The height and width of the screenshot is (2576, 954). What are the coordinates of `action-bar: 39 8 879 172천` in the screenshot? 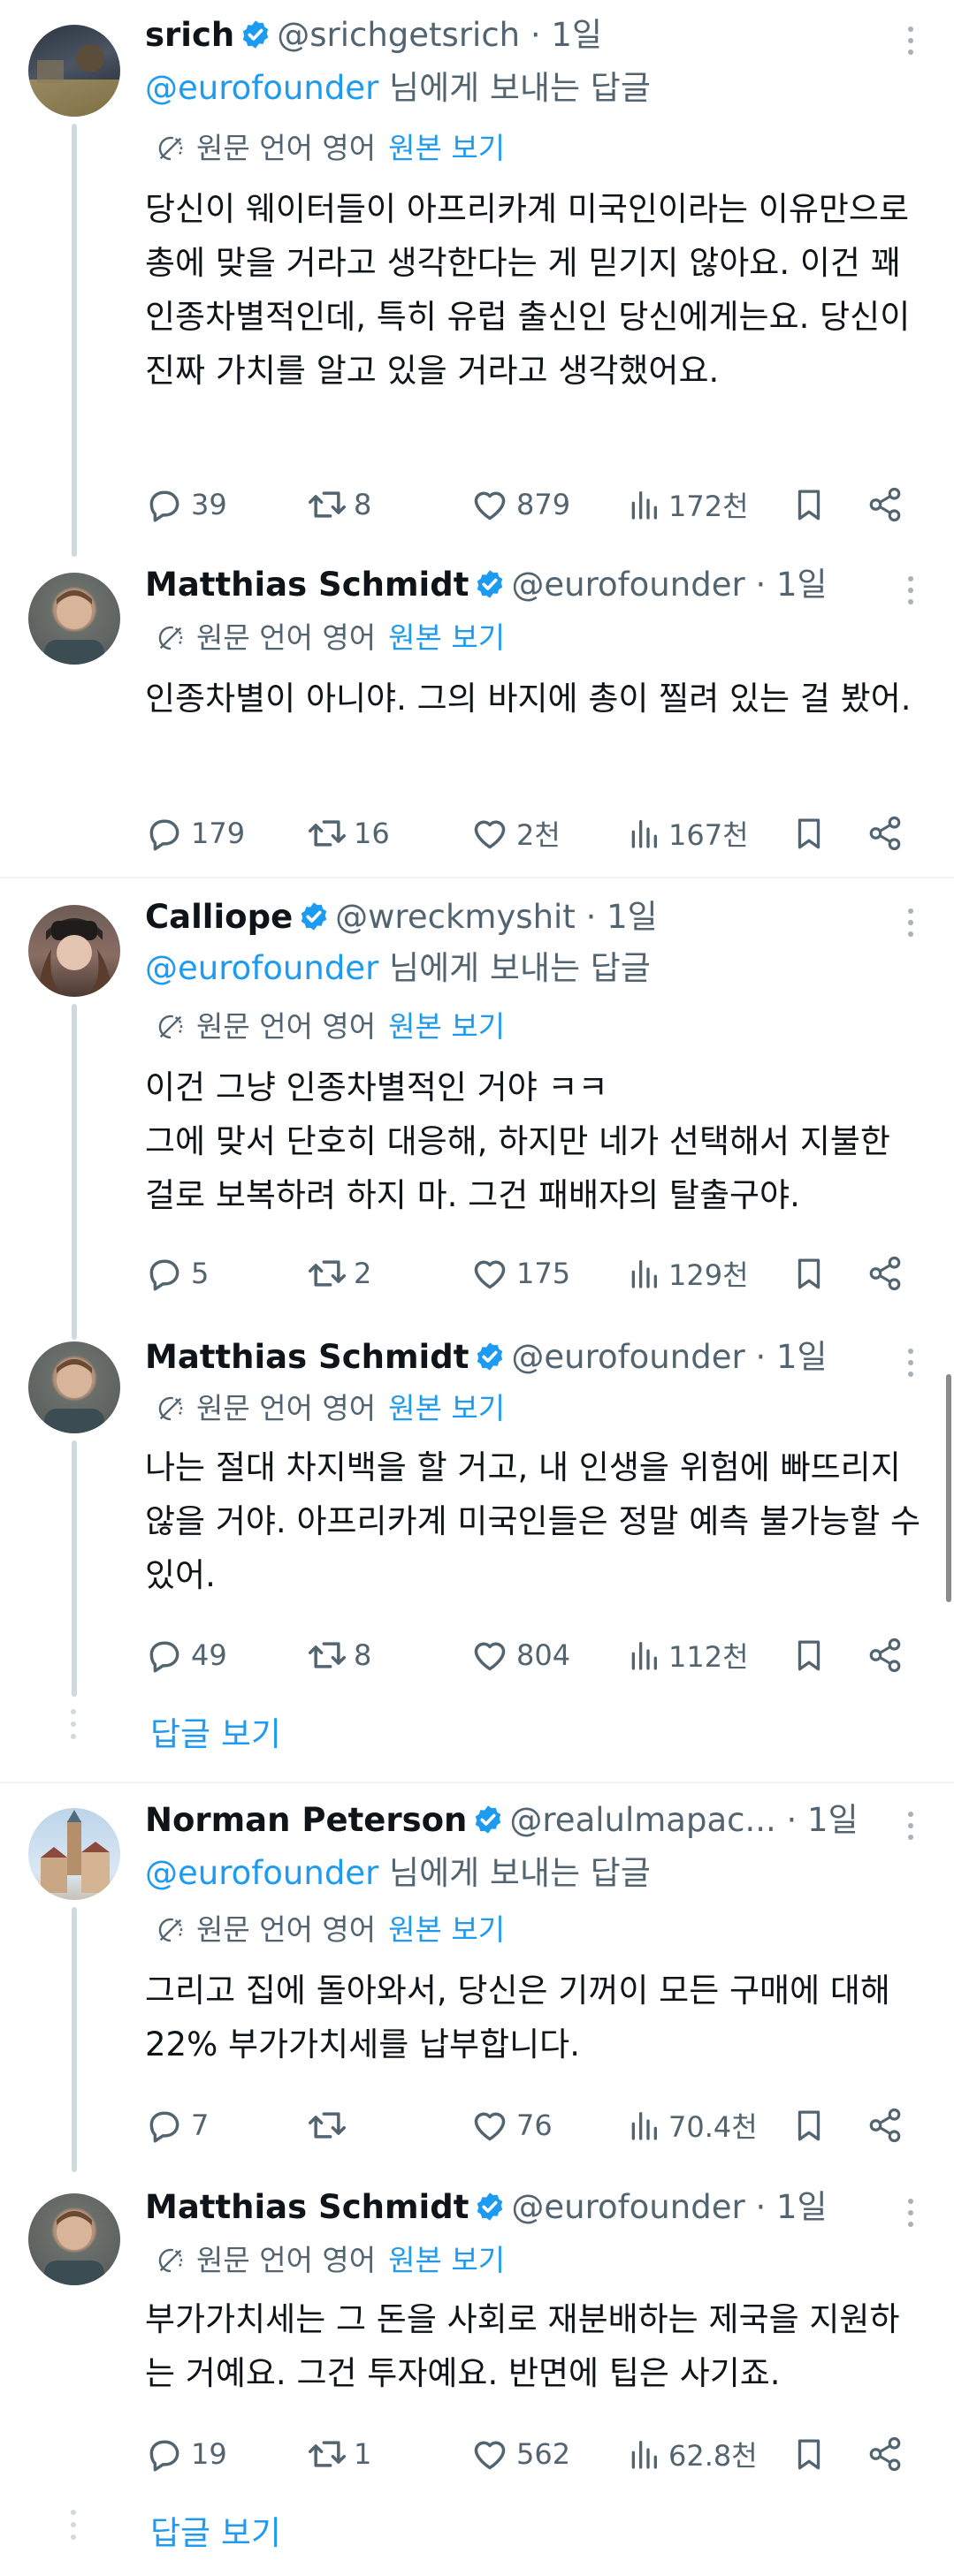 It's located at (534, 505).